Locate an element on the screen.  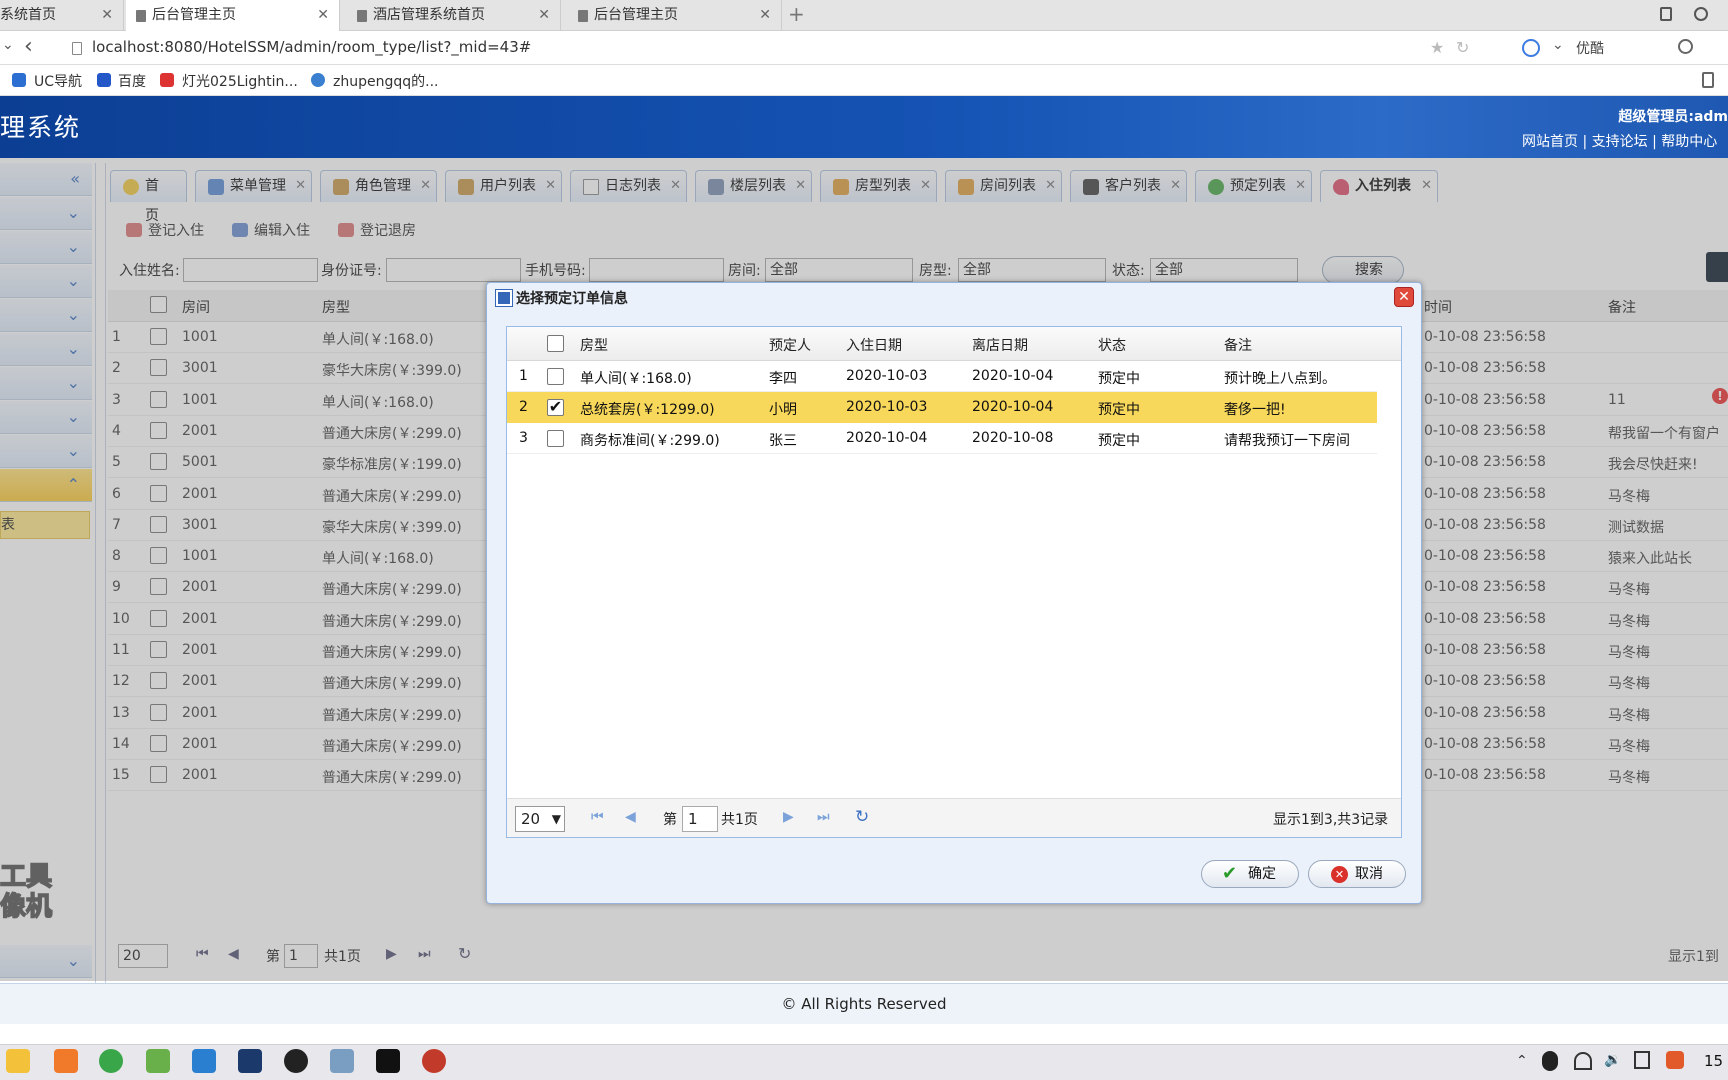
dialog-page-info: 显示1到3,共3记录 is located at coordinates (1331, 820).